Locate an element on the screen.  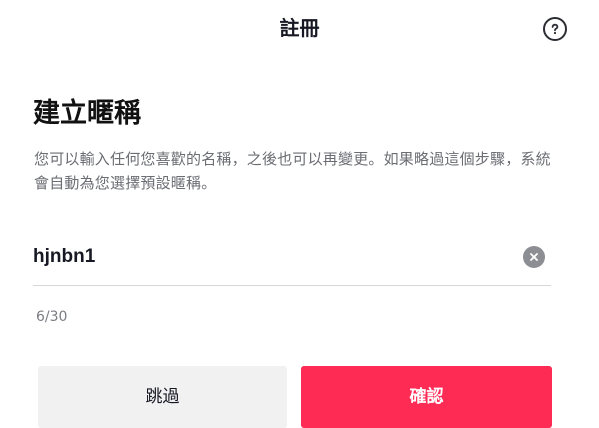
clear-input-button is located at coordinates (534, 257).